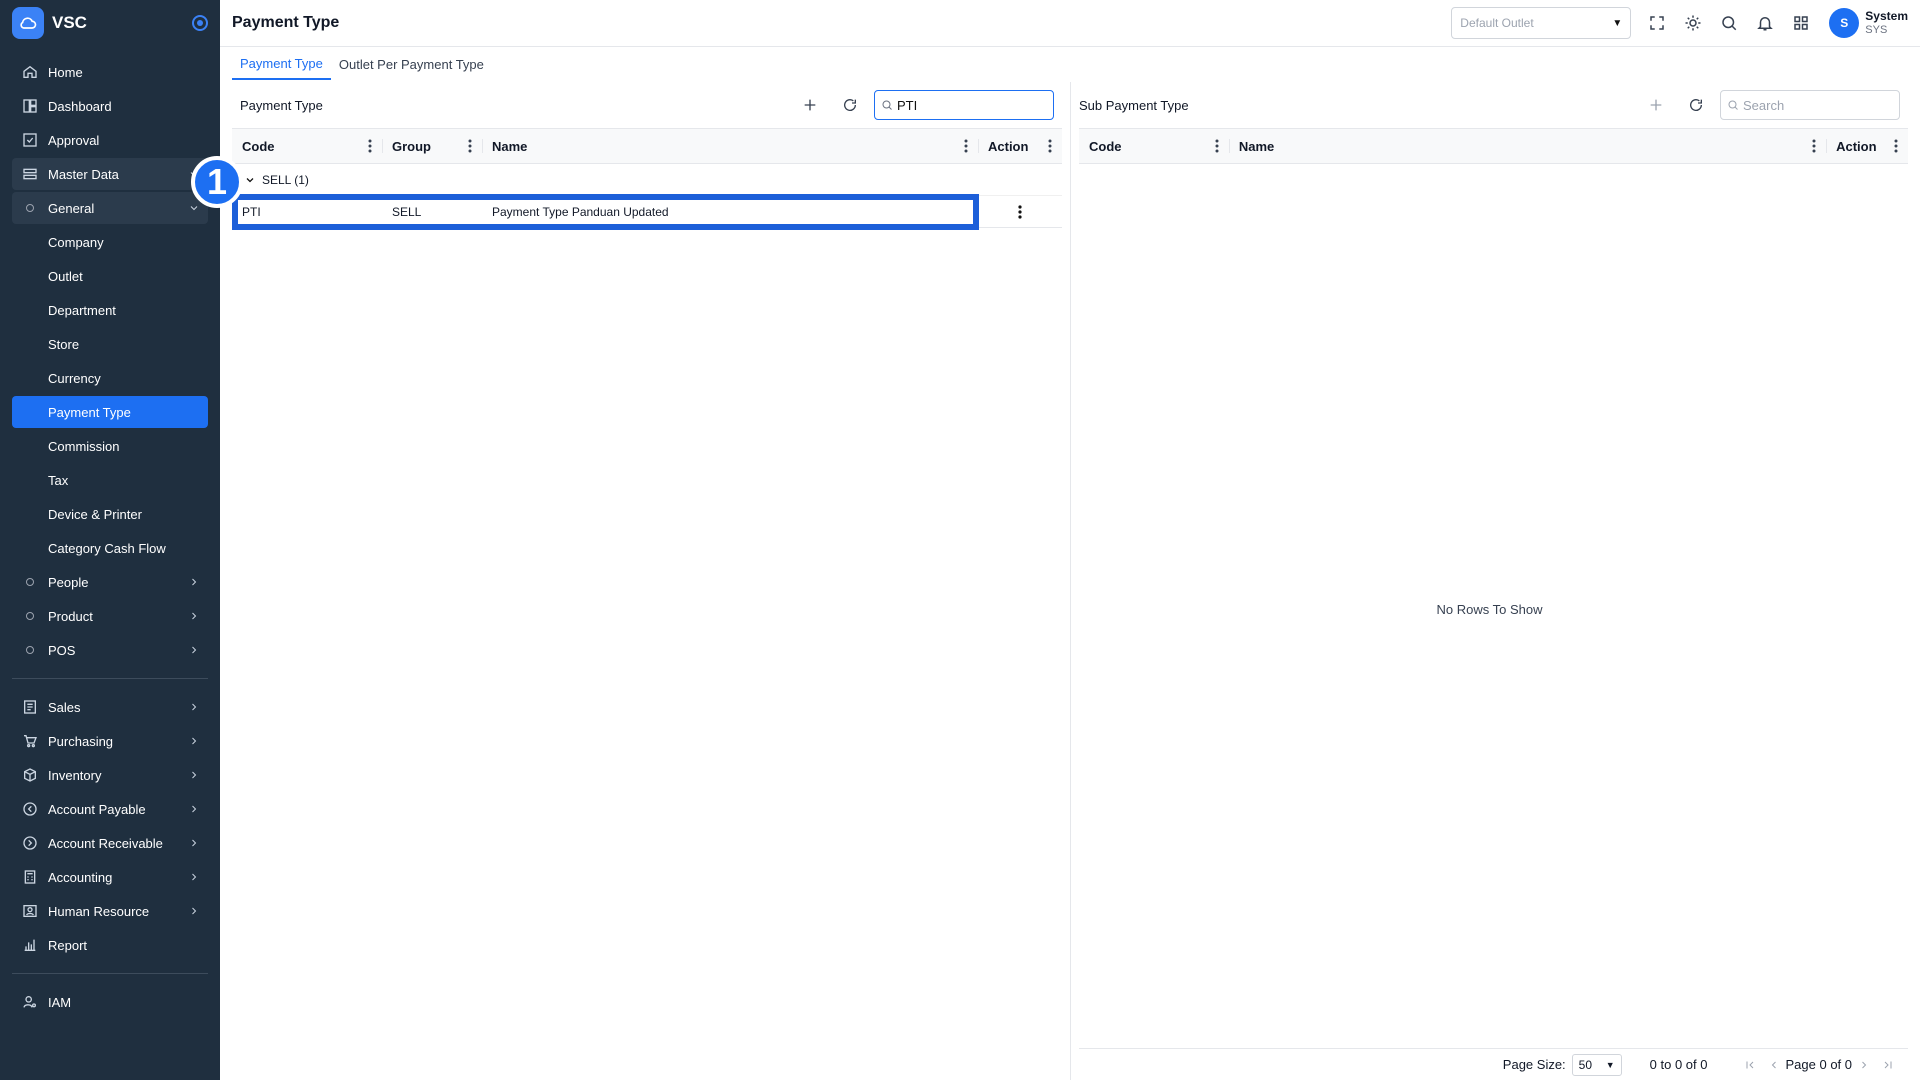 Image resolution: width=1920 pixels, height=1080 pixels. Describe the element at coordinates (110, 911) in the screenshot. I see `sidebar-item-human-resource: Human Resource` at that location.